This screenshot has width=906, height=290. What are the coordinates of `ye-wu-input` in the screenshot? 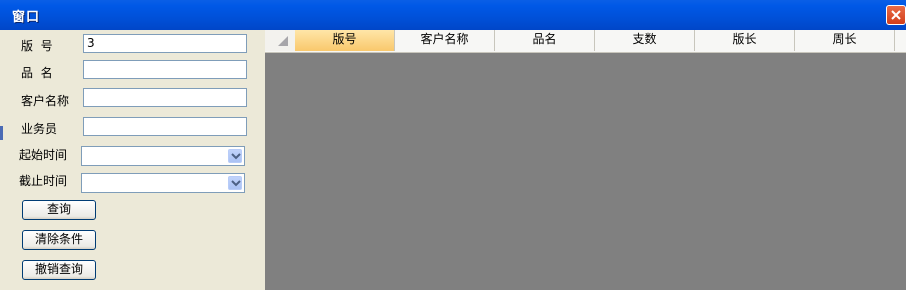 It's located at (165, 126).